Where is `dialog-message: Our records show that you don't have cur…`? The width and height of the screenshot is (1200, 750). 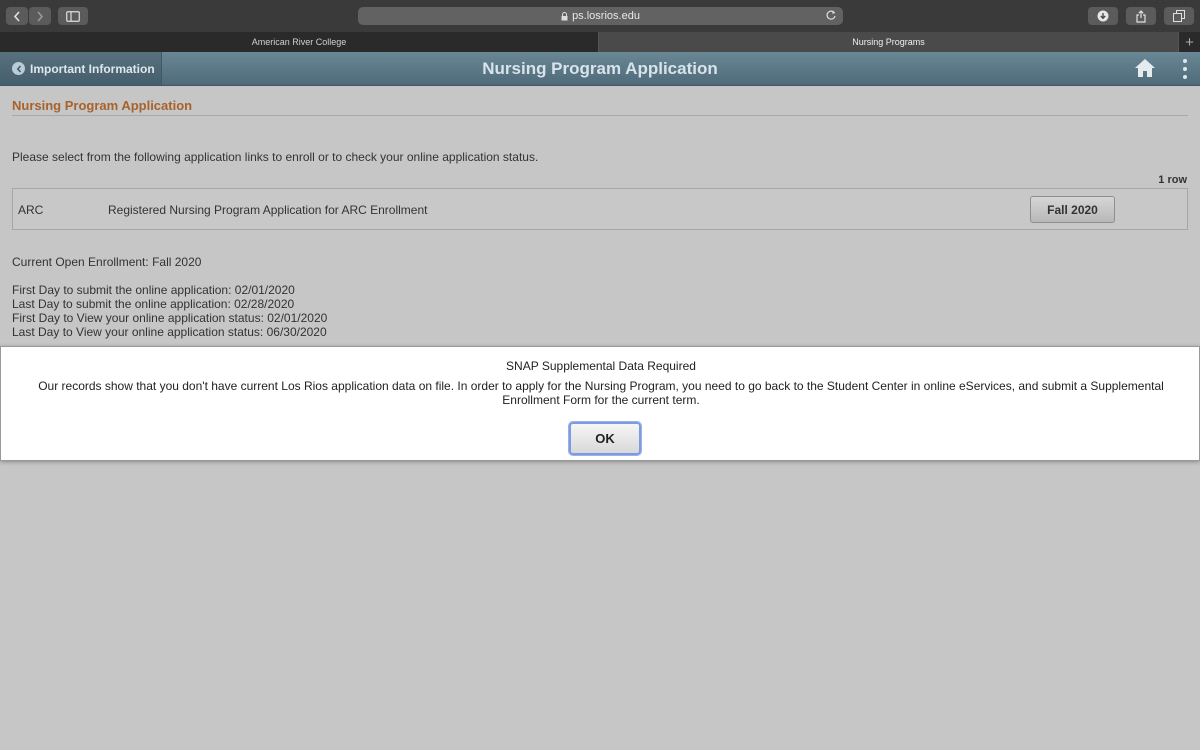 dialog-message: Our records show that you don't have cur… is located at coordinates (601, 393).